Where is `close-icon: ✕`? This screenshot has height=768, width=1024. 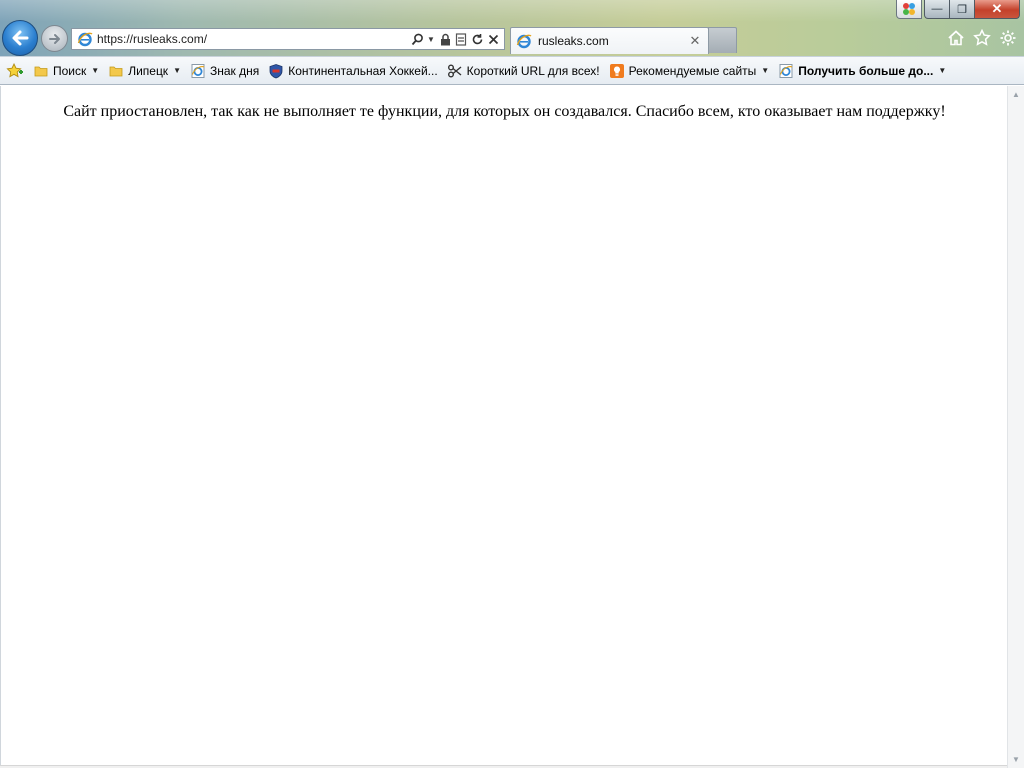 close-icon: ✕ is located at coordinates (997, 8).